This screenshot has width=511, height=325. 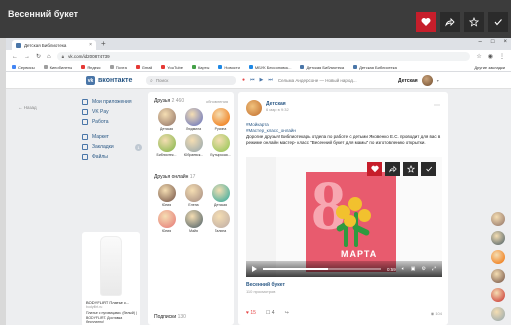 What do you see at coordinates (480, 42) in the screenshot?
I see `minimize-button: –` at bounding box center [480, 42].